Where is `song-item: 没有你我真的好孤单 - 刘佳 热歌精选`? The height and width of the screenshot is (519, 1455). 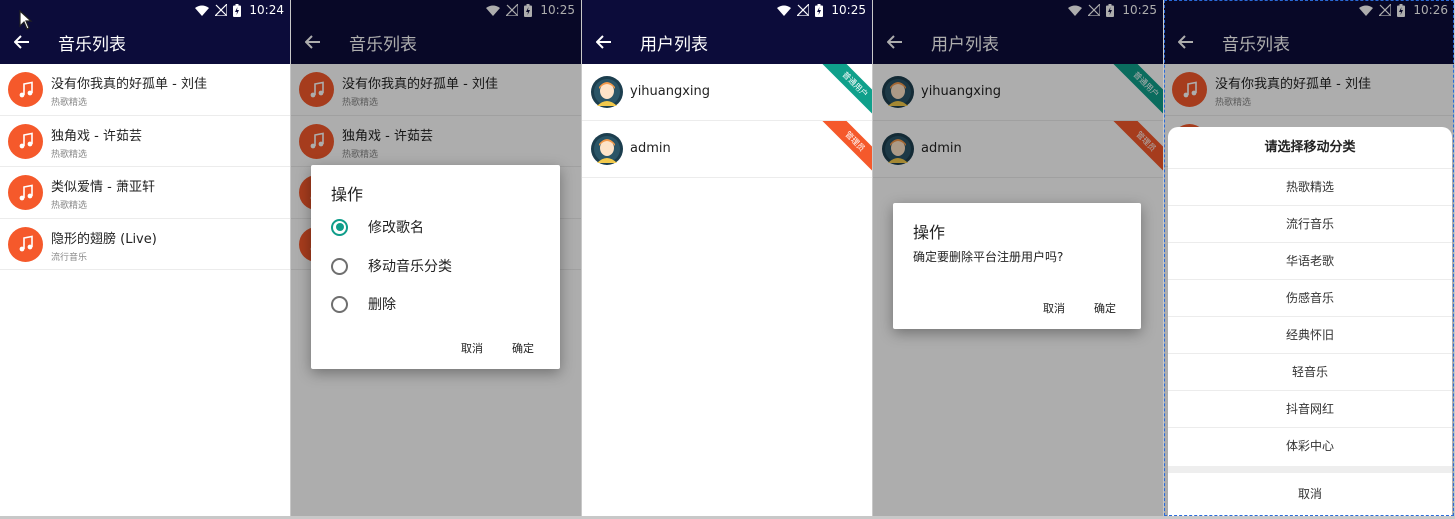 song-item: 没有你我真的好孤单 - 刘佳 热歌精选 is located at coordinates (145, 90).